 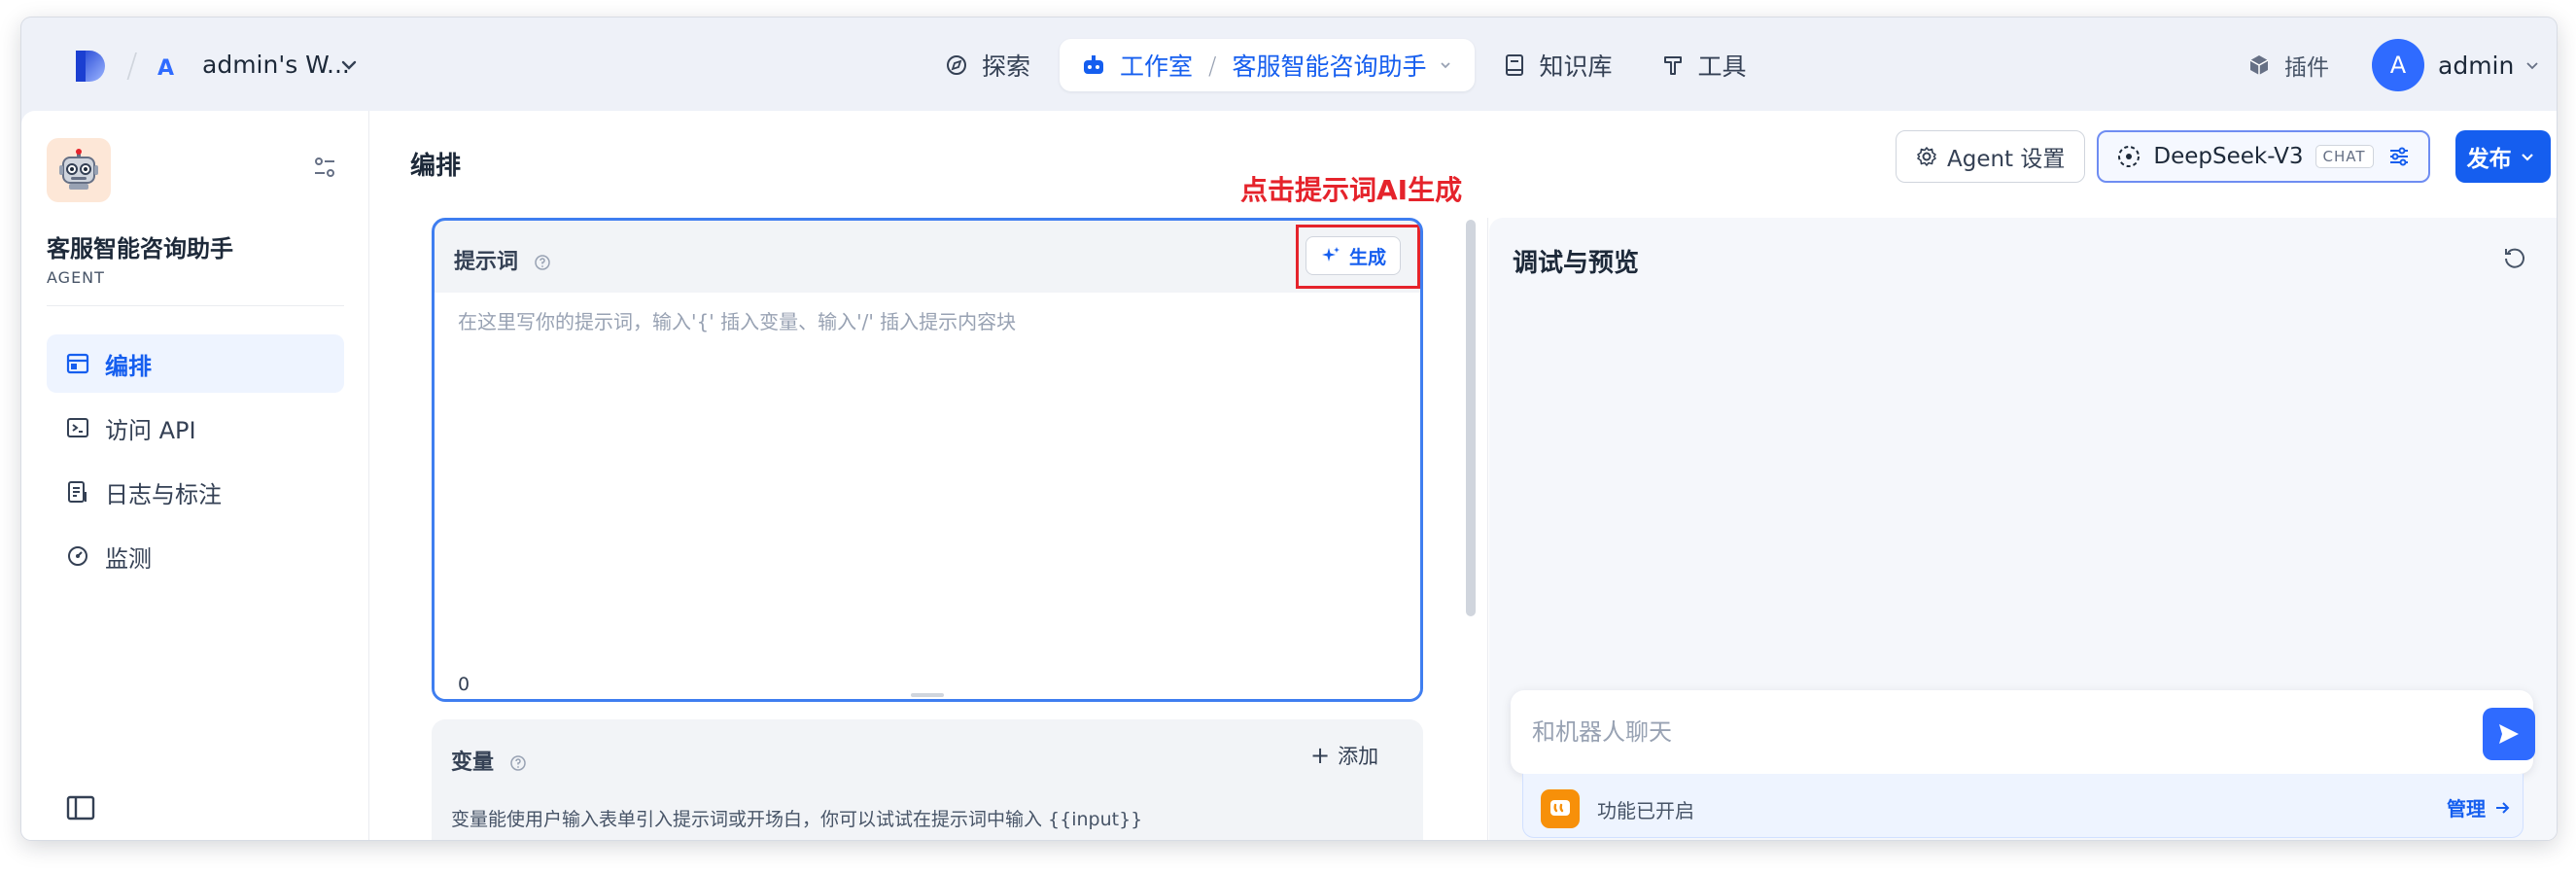 What do you see at coordinates (76, 277) in the screenshot?
I see `app-type: AGENT` at bounding box center [76, 277].